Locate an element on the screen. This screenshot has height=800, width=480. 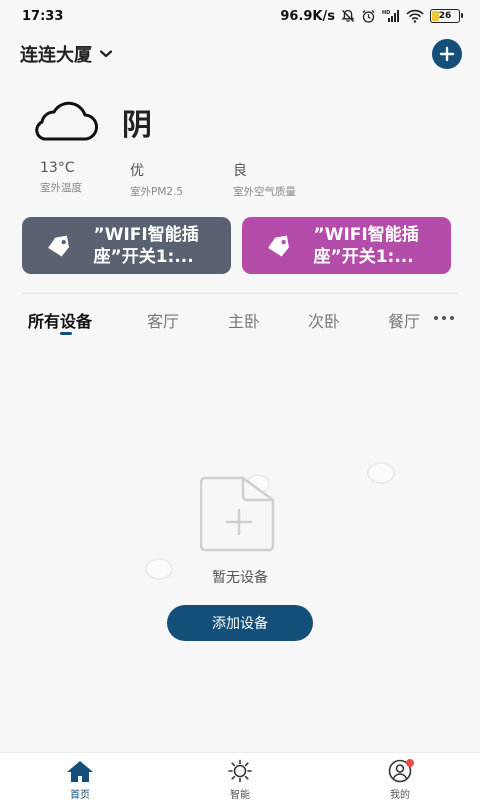
empty-message: 暂无设备 is located at coordinates (240, 578).